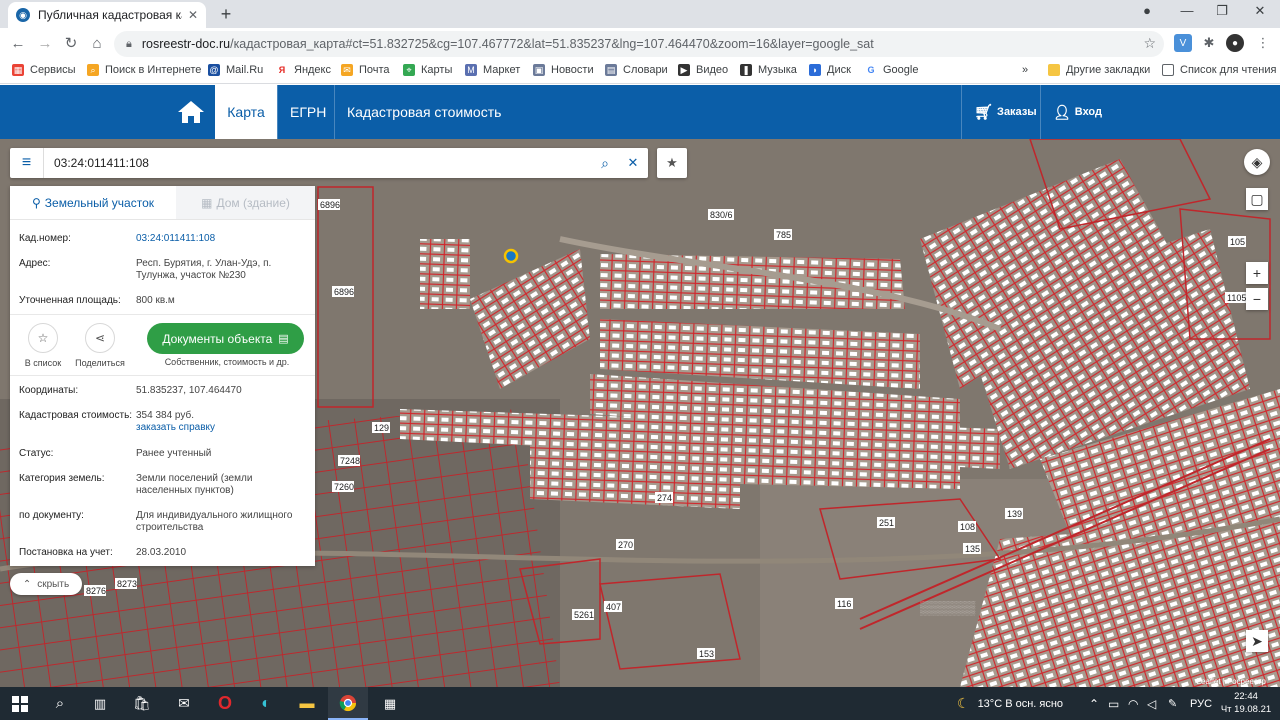 The height and width of the screenshot is (720, 1280). I want to click on bookmark-item: ▶ Видео, so click(703, 70).